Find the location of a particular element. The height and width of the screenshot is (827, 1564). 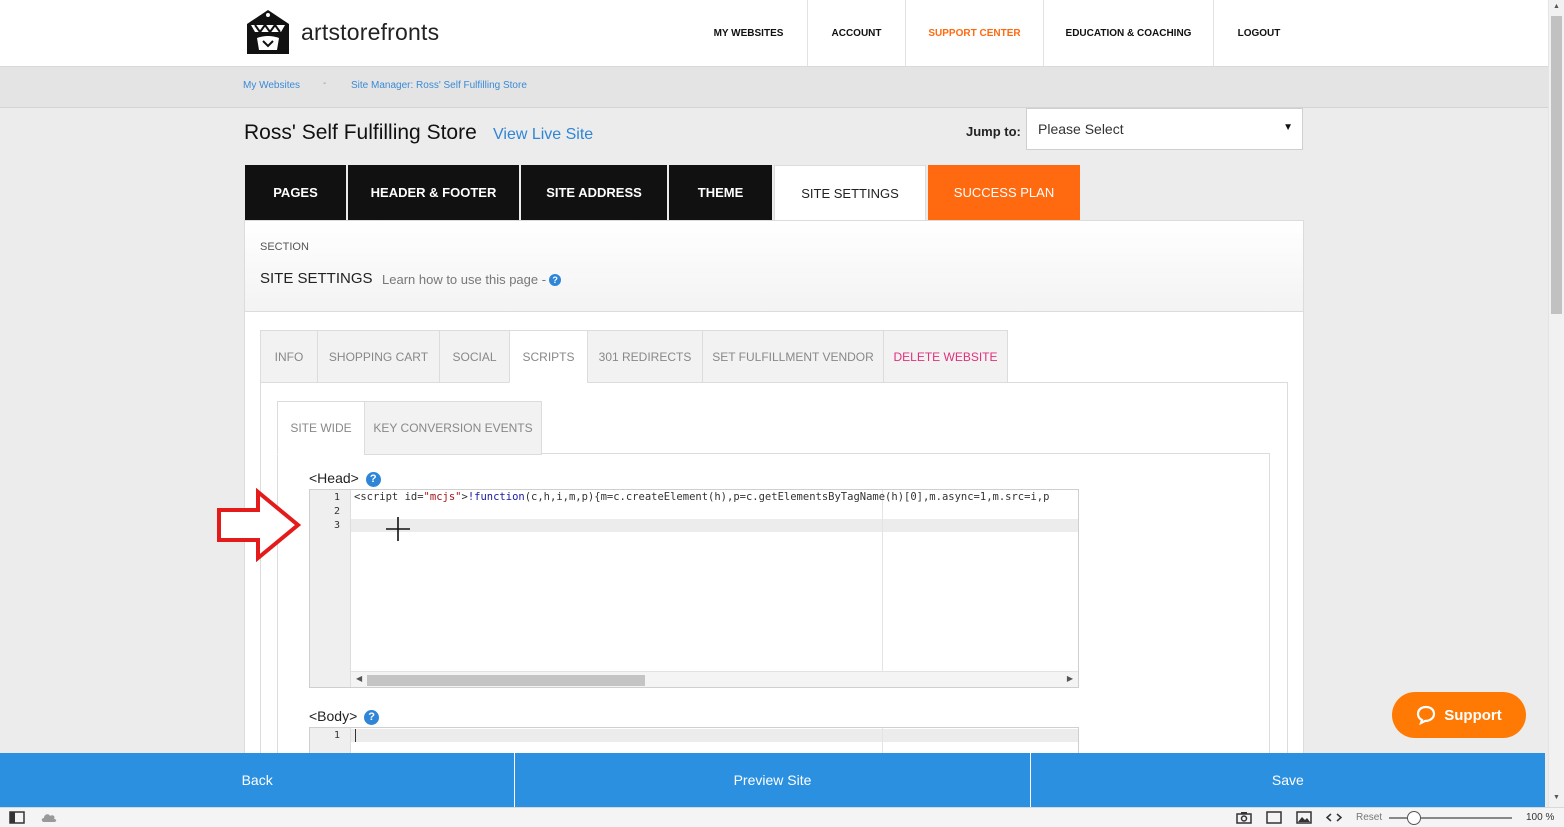

tab-key-conversion-events: KEY CONVERSION EVENTS is located at coordinates (453, 428).